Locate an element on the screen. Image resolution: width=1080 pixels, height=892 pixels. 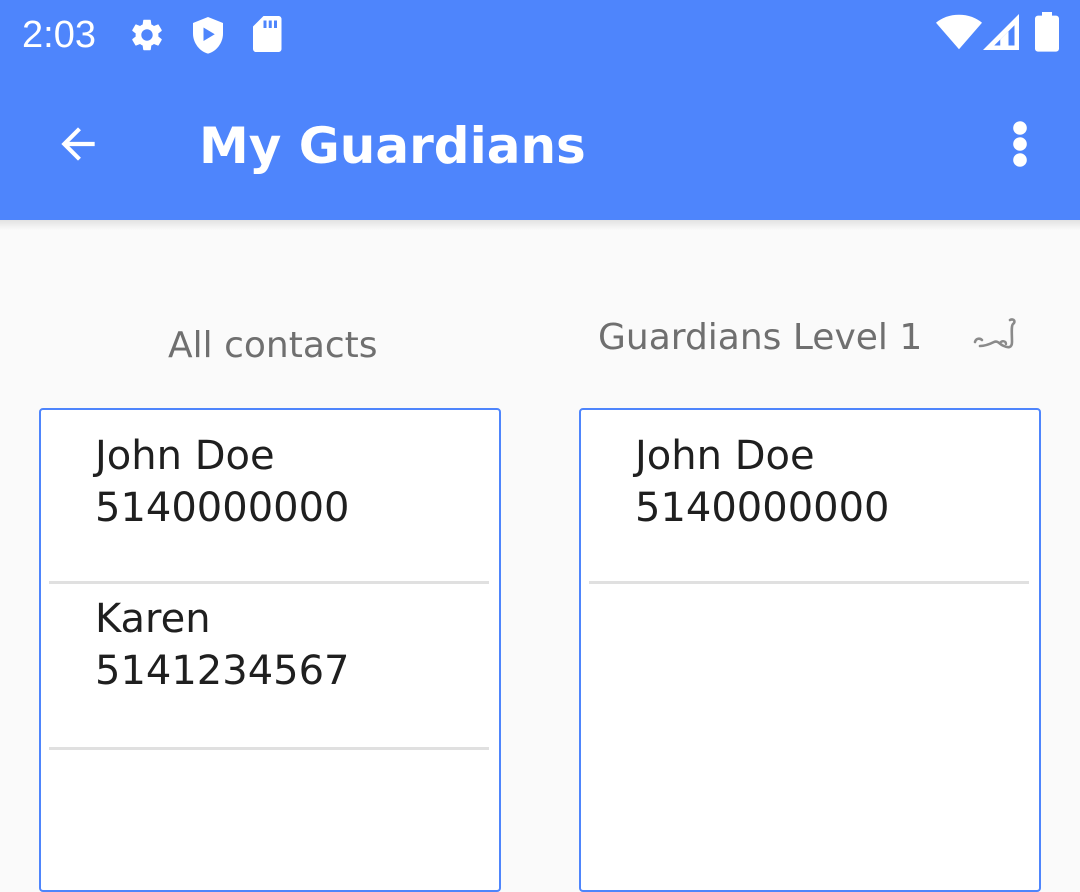
battery-icon is located at coordinates (1047, 32).